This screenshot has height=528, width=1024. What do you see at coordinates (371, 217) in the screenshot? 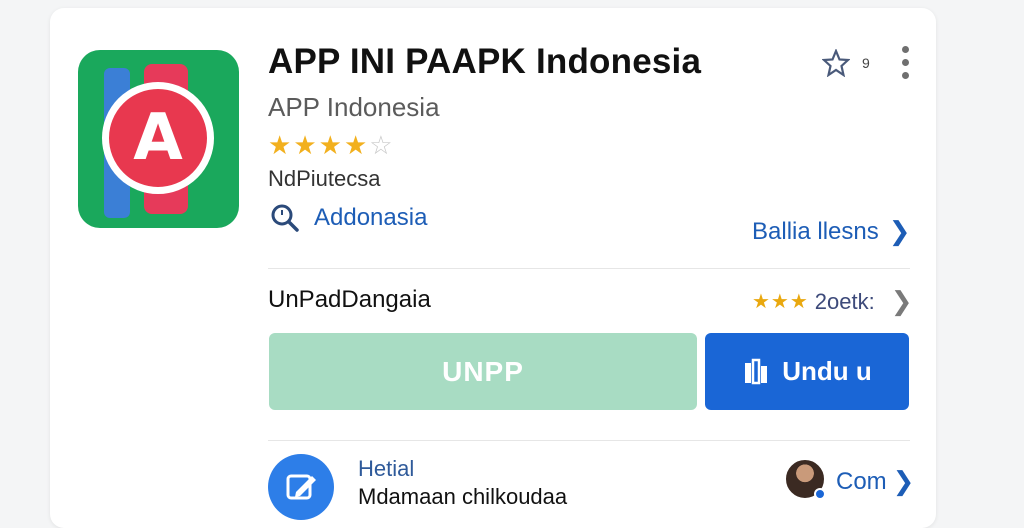
I see `search-label: Addonasia` at bounding box center [371, 217].